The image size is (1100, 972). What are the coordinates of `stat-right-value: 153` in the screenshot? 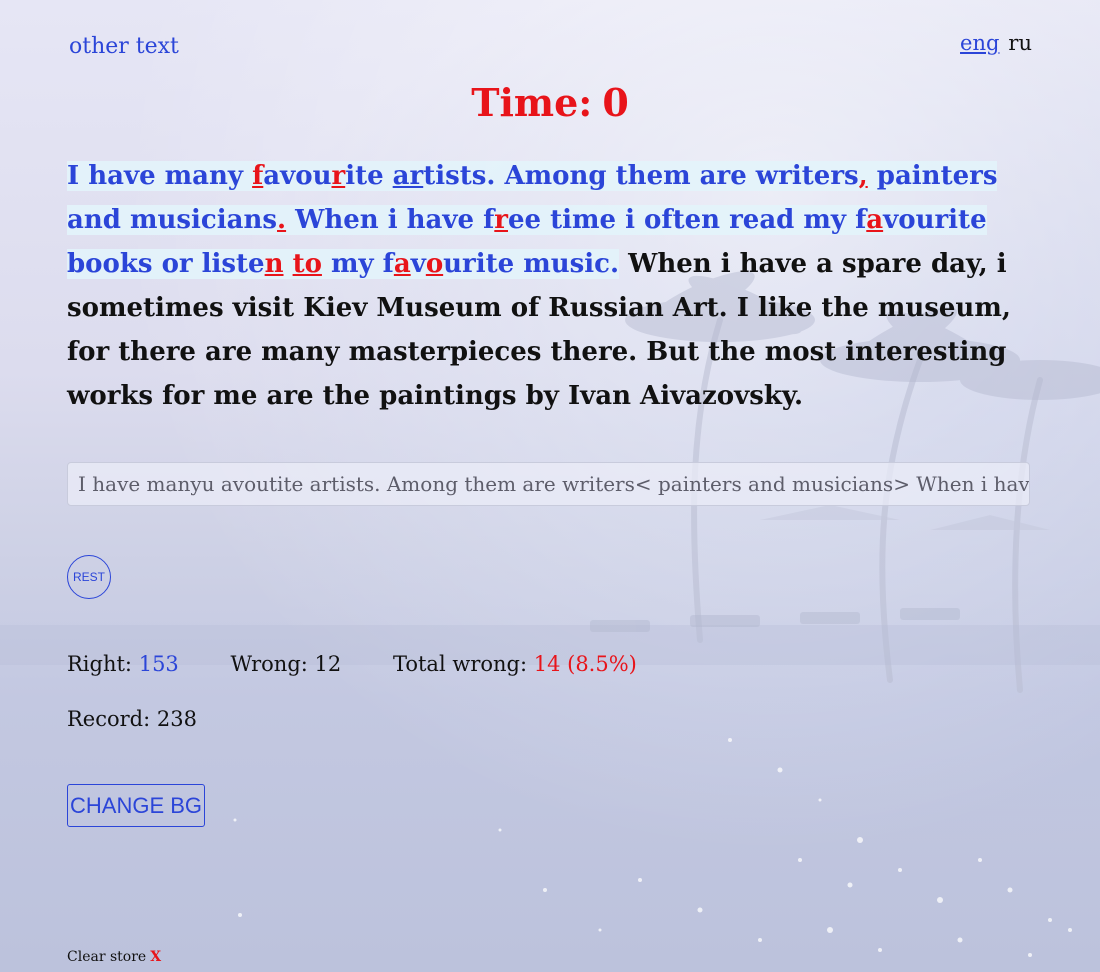 It's located at (158, 664).